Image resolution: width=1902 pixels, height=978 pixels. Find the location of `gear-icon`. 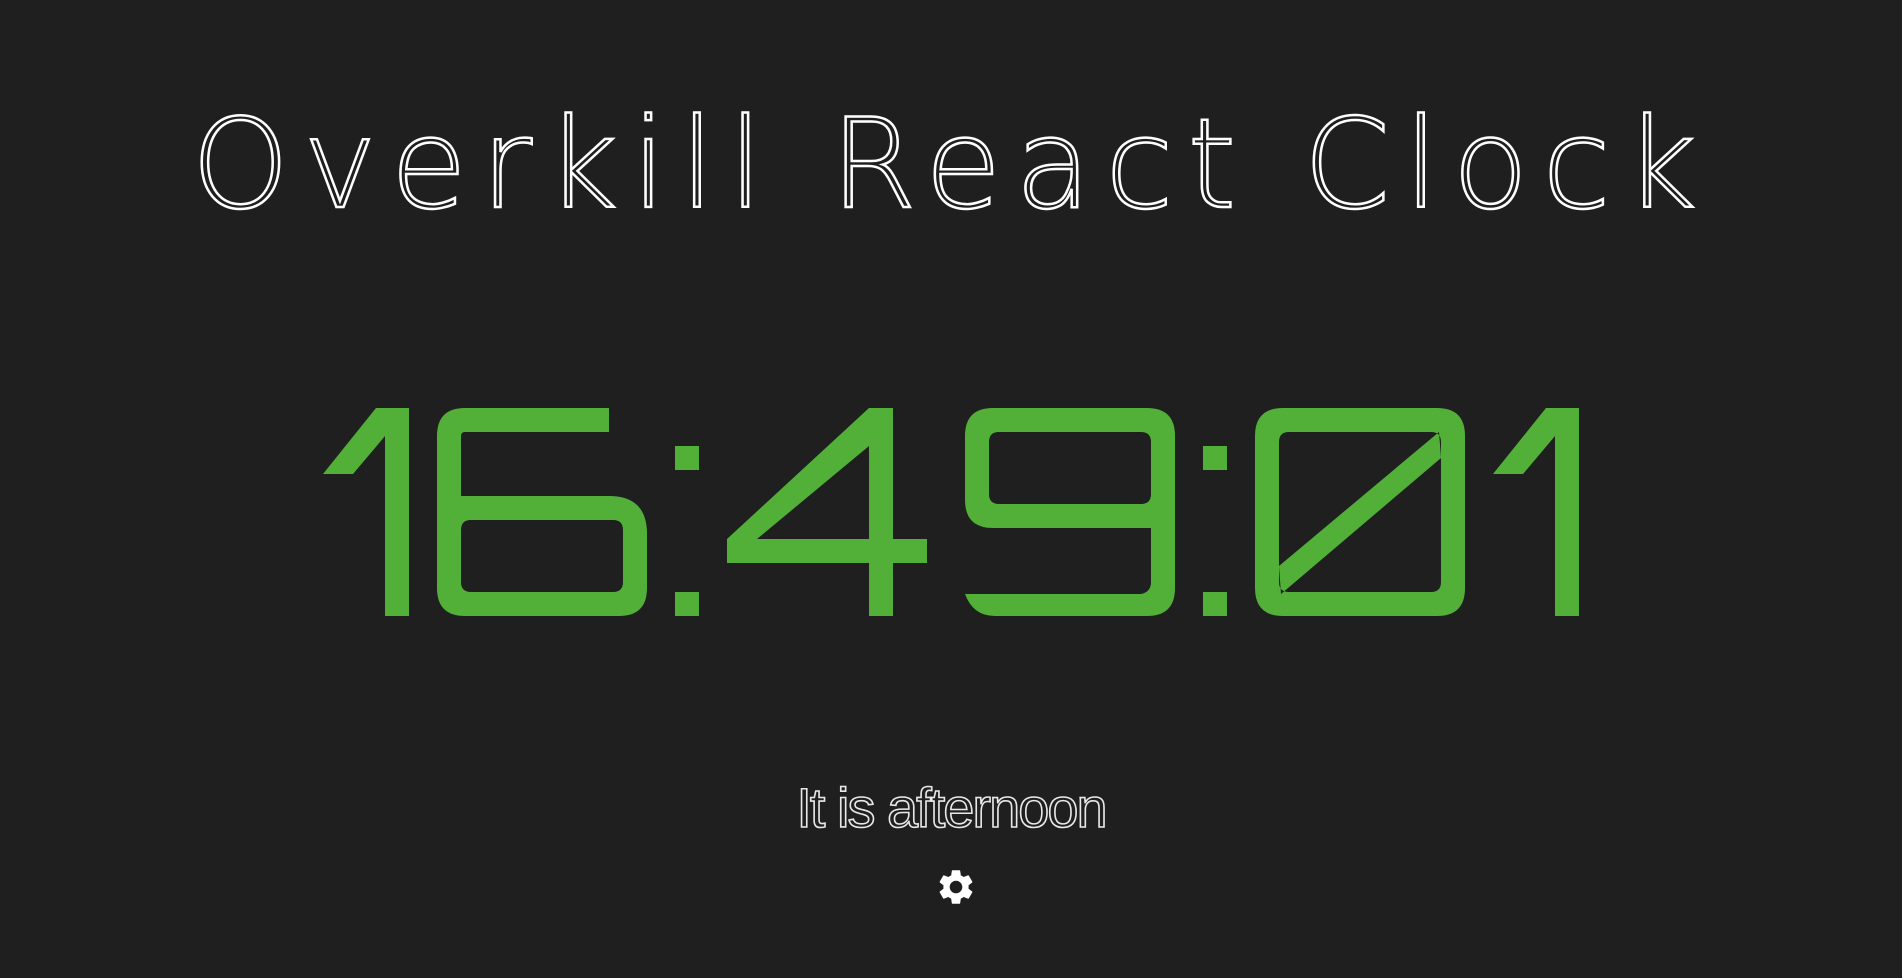

gear-icon is located at coordinates (956, 887).